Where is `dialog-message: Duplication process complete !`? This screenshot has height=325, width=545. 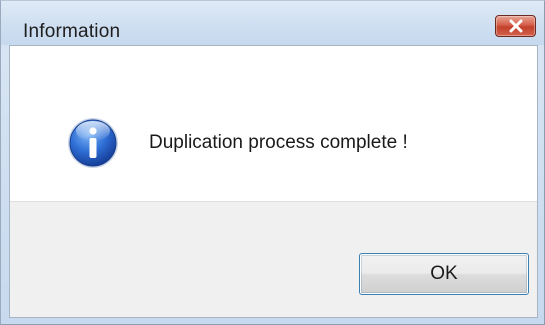
dialog-message: Duplication process complete ! is located at coordinates (278, 142).